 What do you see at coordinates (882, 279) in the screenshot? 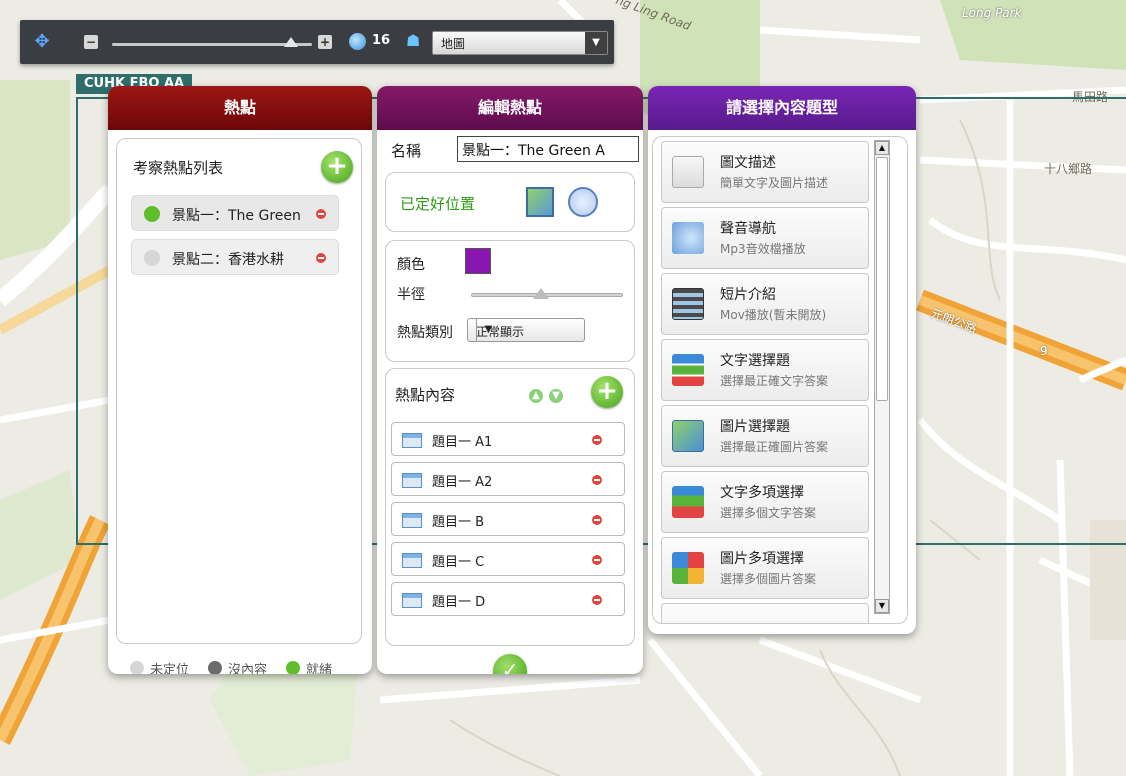
I see `scroll-thumb` at bounding box center [882, 279].